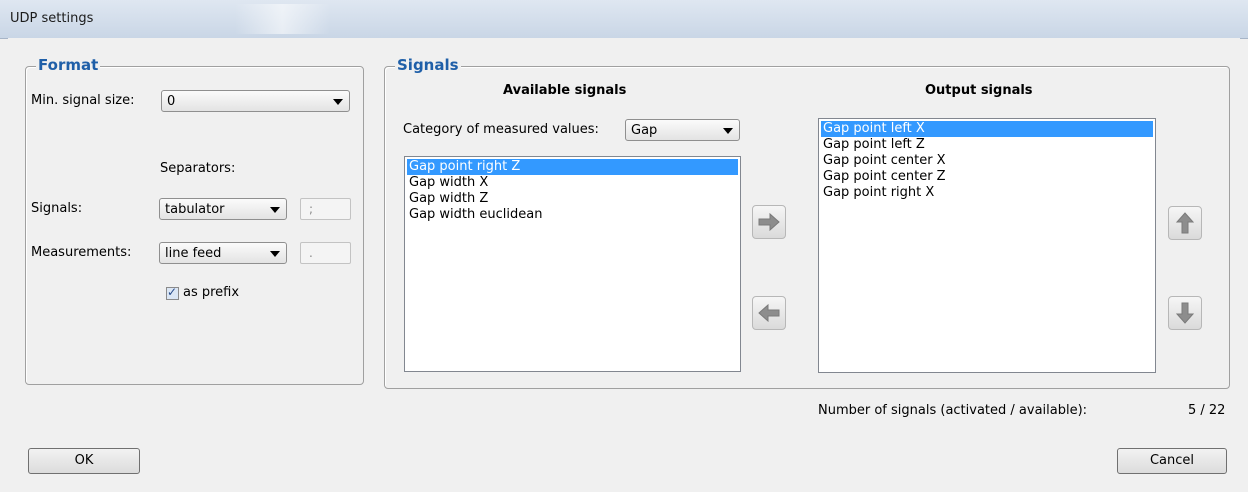 The height and width of the screenshot is (492, 1248). I want to click on add-signal-button, so click(769, 222).